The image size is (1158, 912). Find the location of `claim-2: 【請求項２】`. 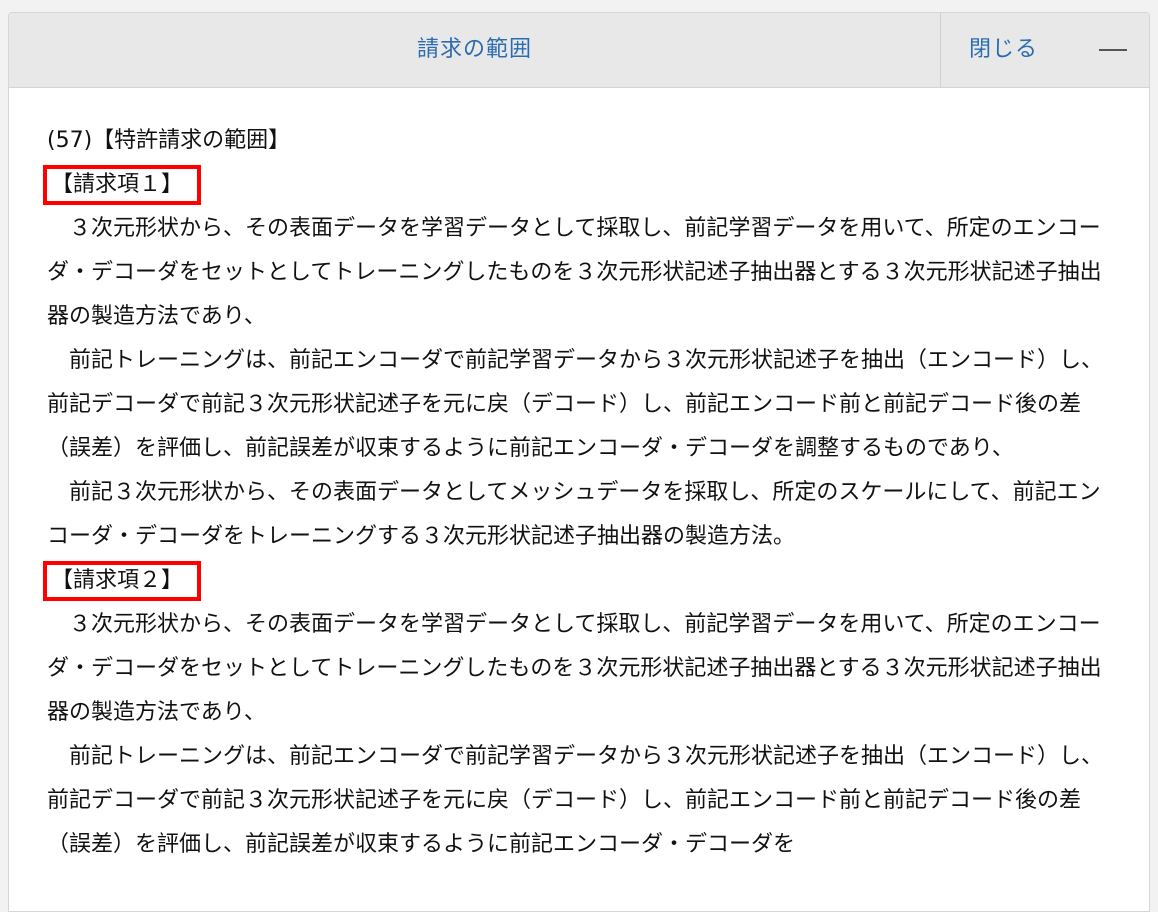

claim-2: 【請求項２】 is located at coordinates (580, 581).